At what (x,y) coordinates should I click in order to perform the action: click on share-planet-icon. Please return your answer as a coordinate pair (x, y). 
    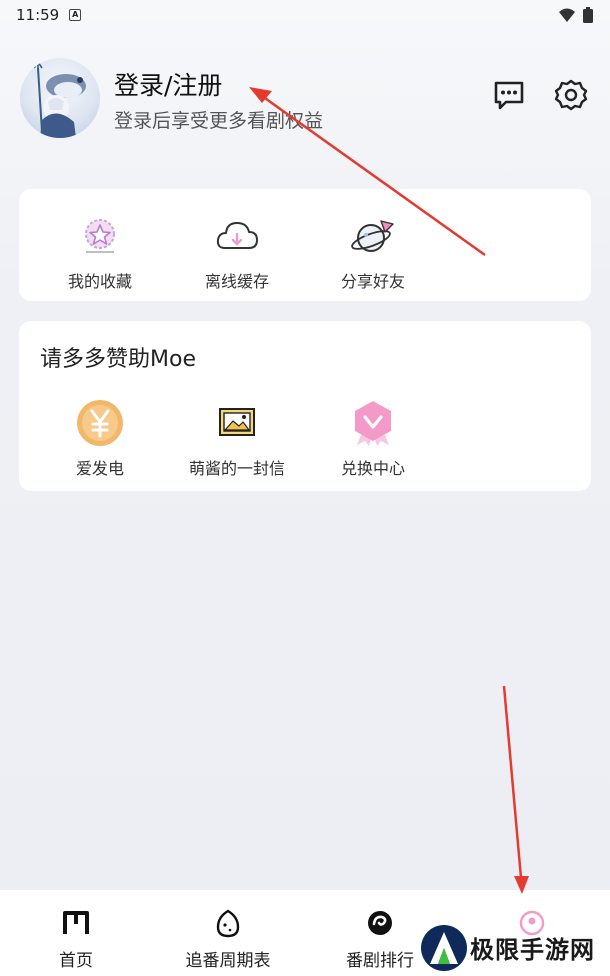
    Looking at the image, I should click on (372, 236).